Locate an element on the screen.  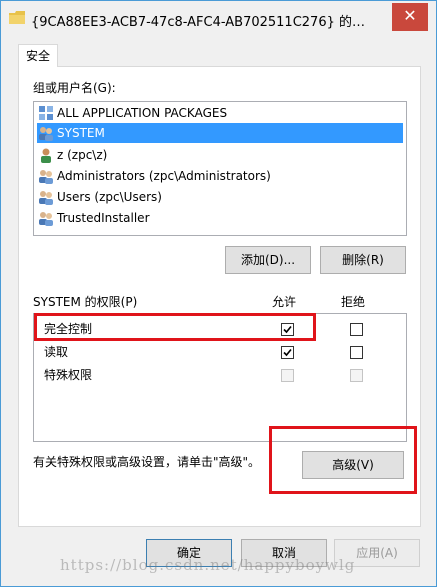
deny-checkbox-full-control is located at coordinates (356, 329).